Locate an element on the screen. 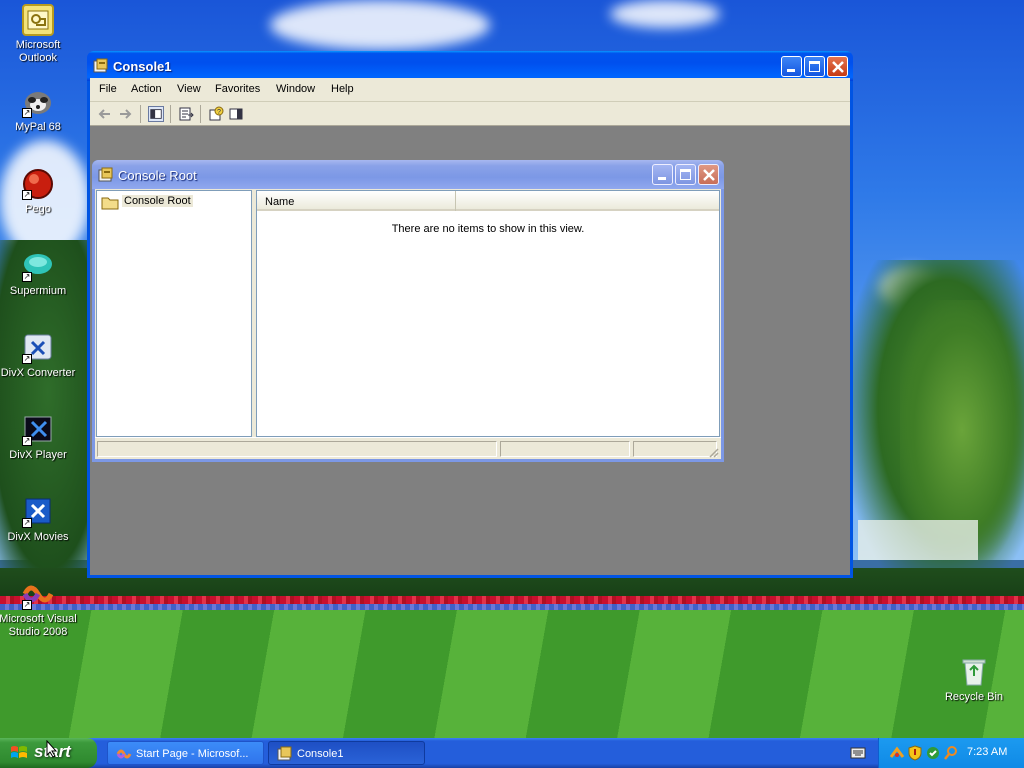 The width and height of the screenshot is (1024, 768). desktop-icon-divx-player: ↗ DivX Player is located at coordinates (39, 438).